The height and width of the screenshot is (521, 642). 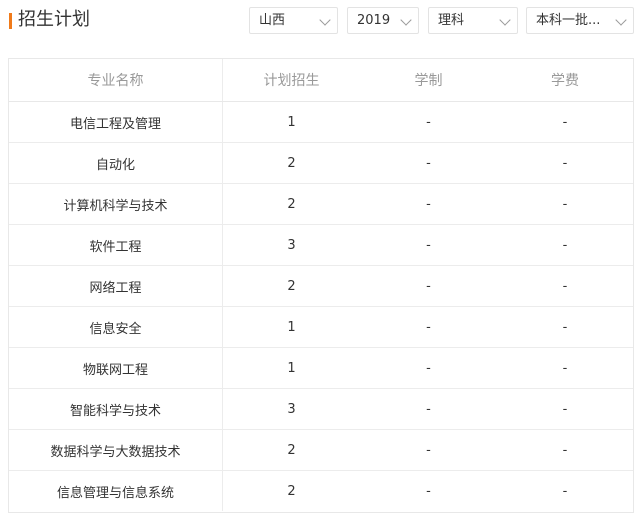 I want to click on year-select: 2019, so click(x=383, y=20).